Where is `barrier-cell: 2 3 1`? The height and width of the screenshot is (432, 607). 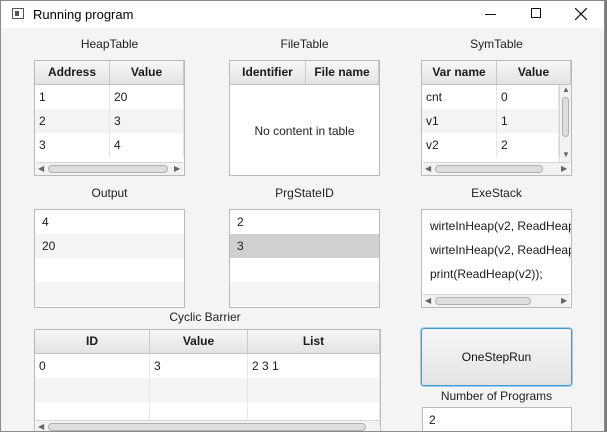 barrier-cell: 2 3 1 is located at coordinates (314, 366).